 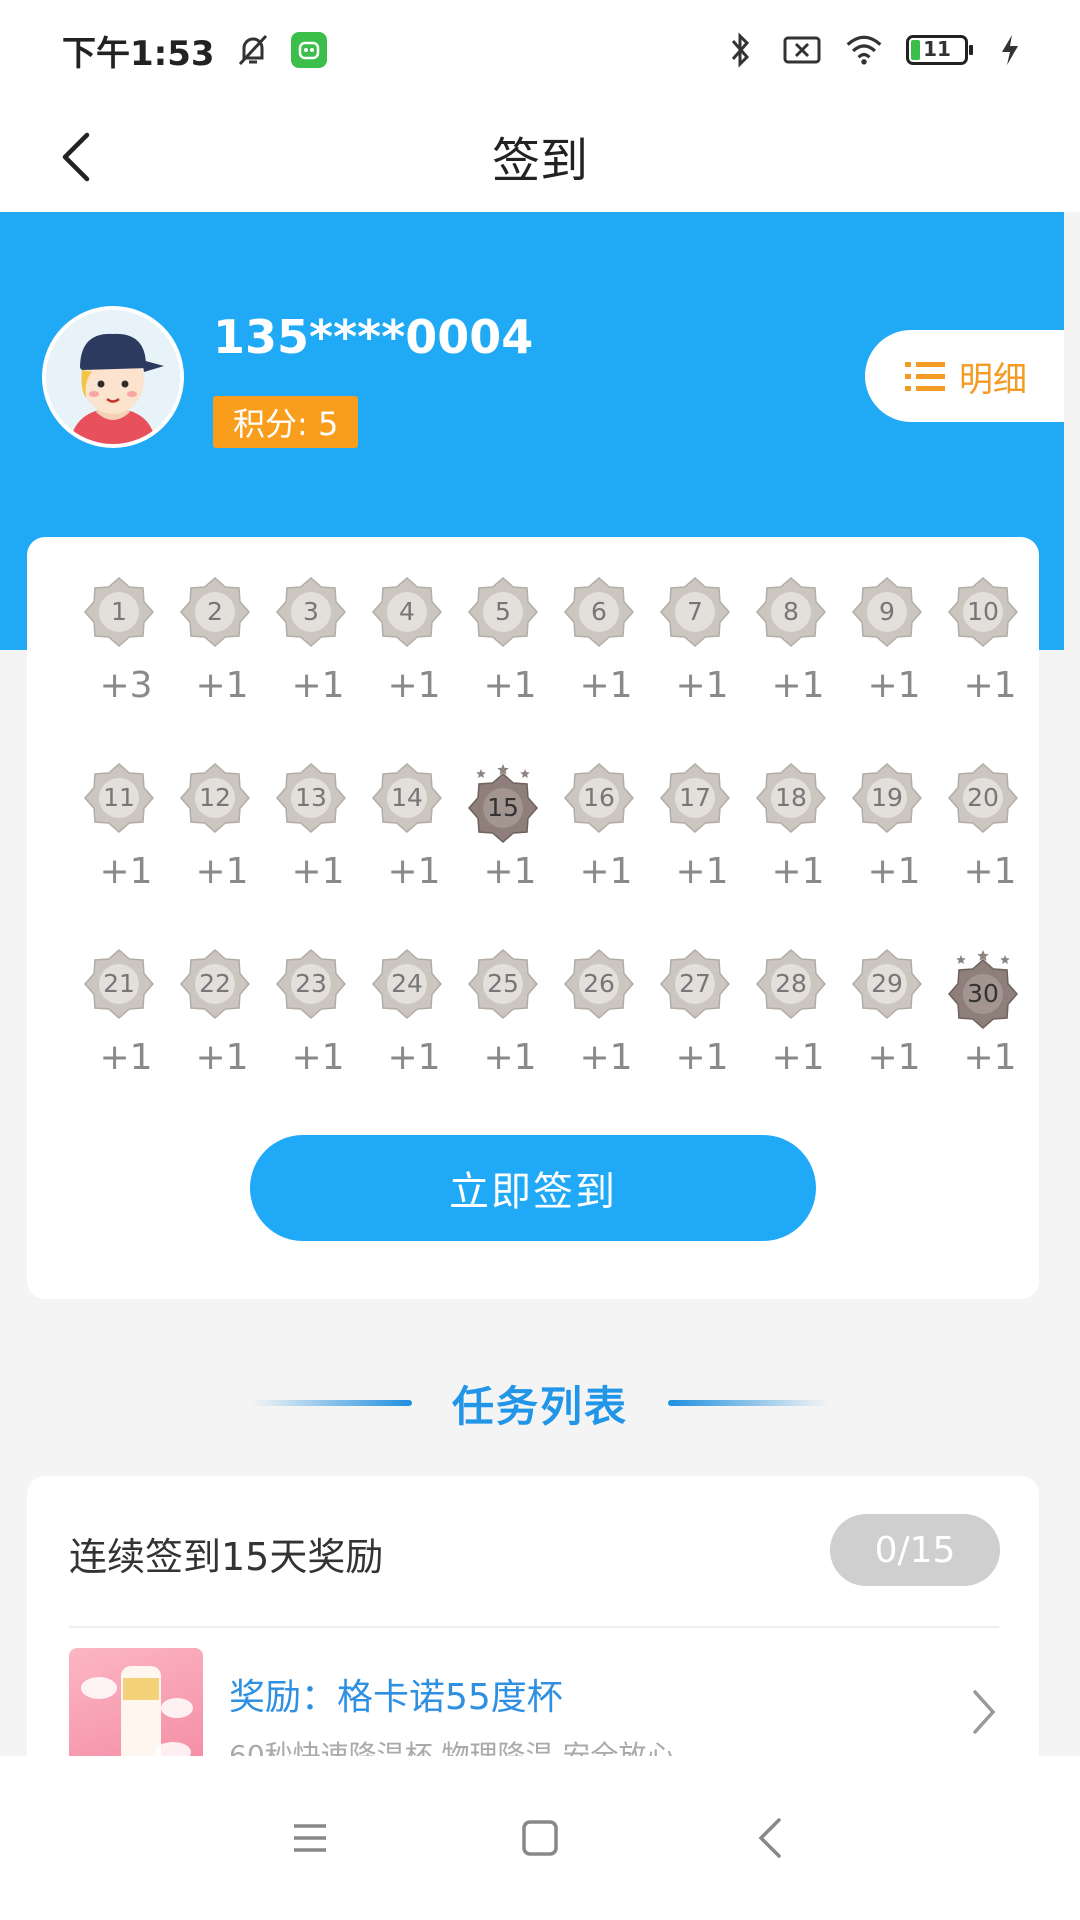 I want to click on day-badge-icon: 24, so click(x=407, y=989).